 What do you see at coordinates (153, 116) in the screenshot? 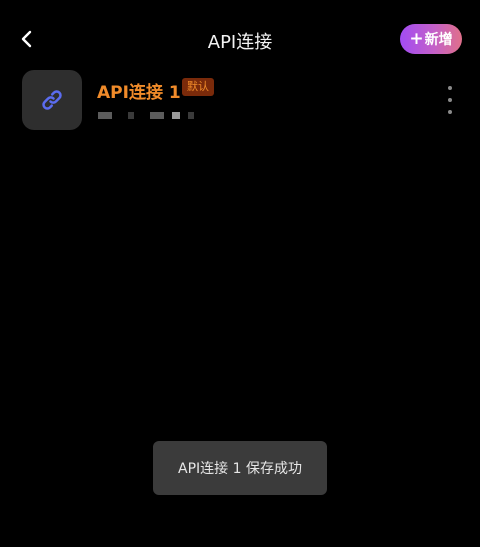
I see `masked-endpoint-text` at bounding box center [153, 116].